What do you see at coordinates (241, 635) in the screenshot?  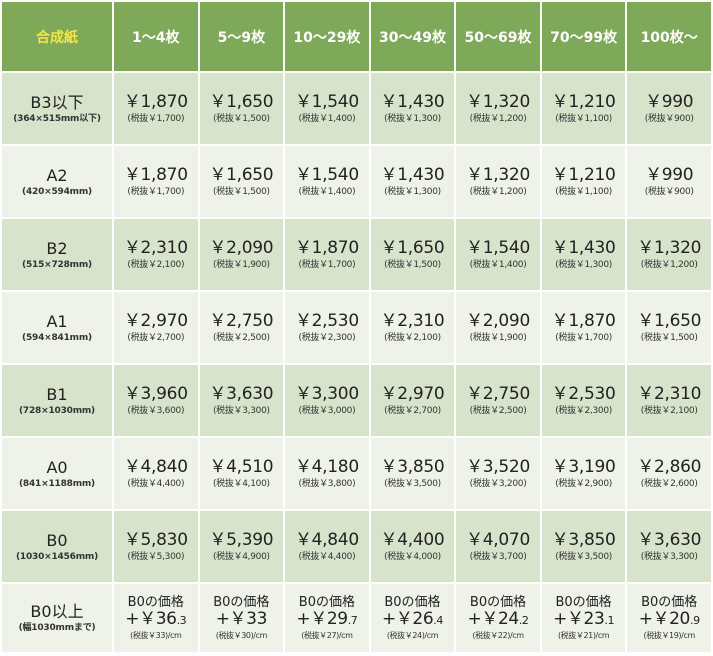 I see `per-cm-price-tax-excl: (税抜￥30)/cm` at bounding box center [241, 635].